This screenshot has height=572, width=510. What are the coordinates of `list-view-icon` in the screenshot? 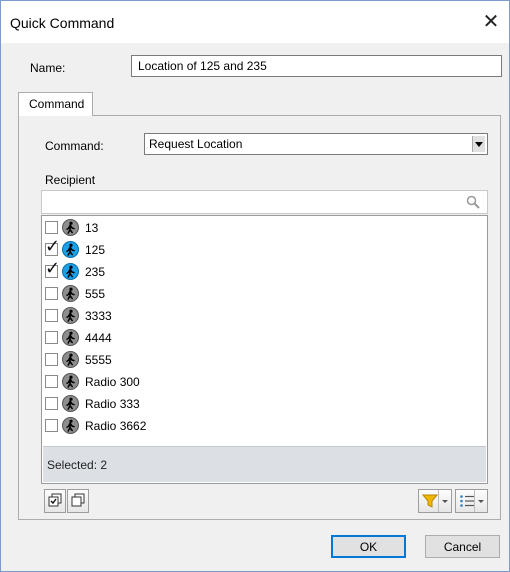 It's located at (467, 501).